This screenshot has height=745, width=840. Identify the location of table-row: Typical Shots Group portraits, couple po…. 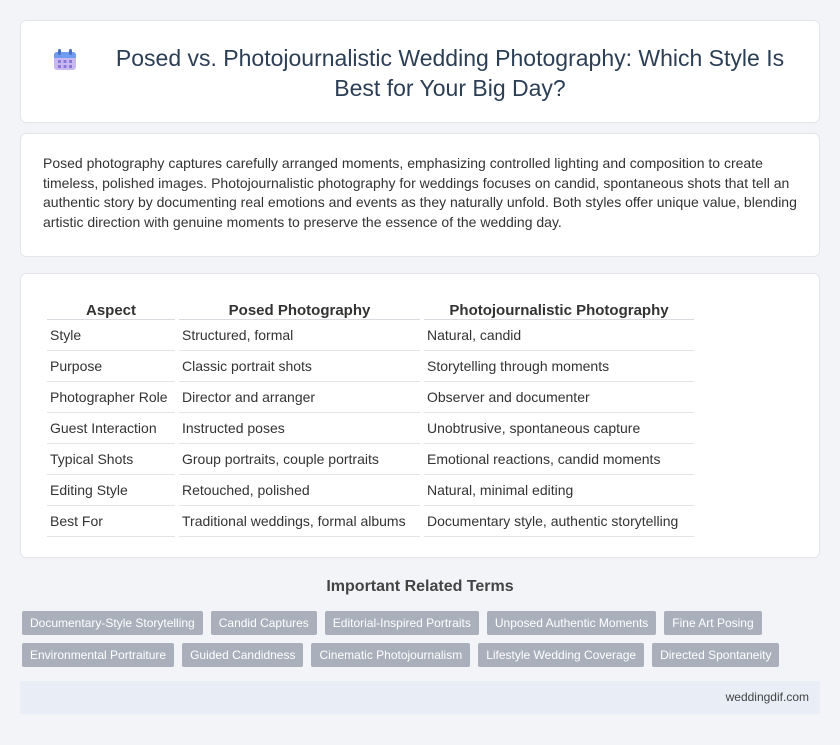
(370, 459).